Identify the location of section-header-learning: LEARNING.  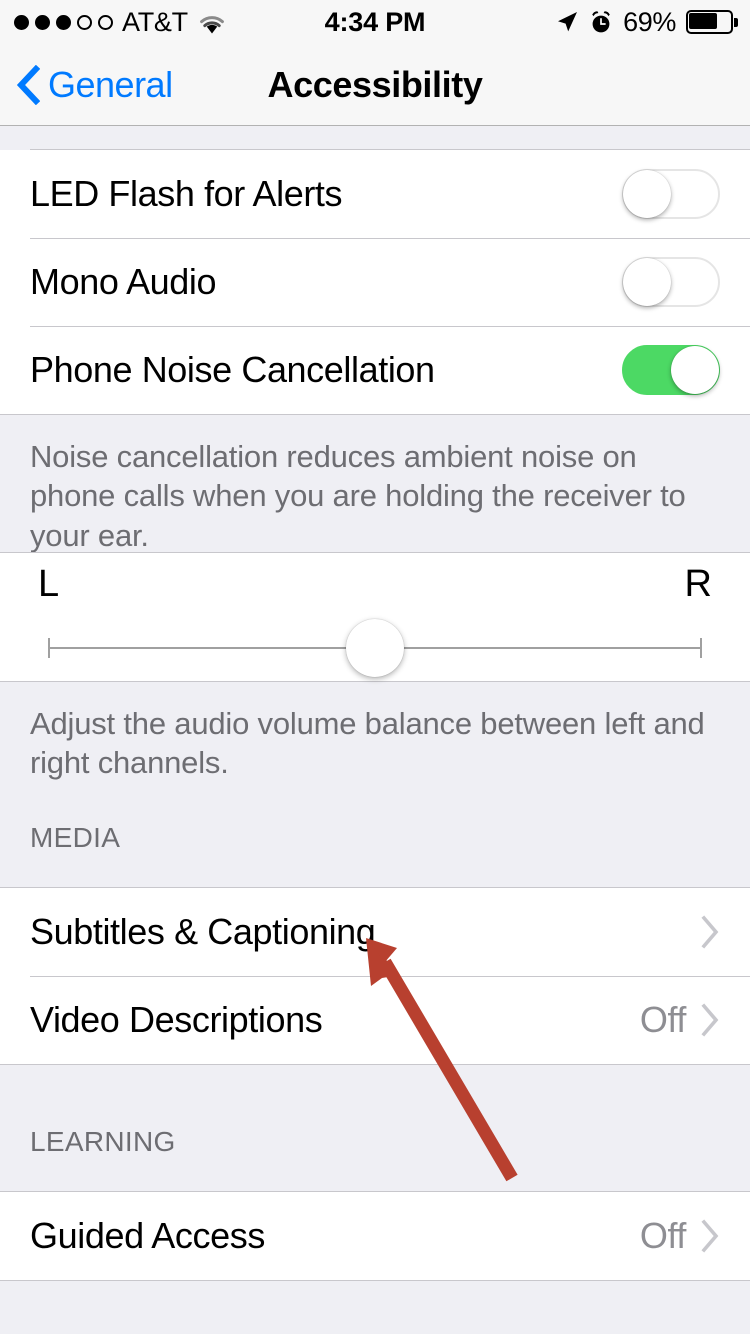
(375, 1148).